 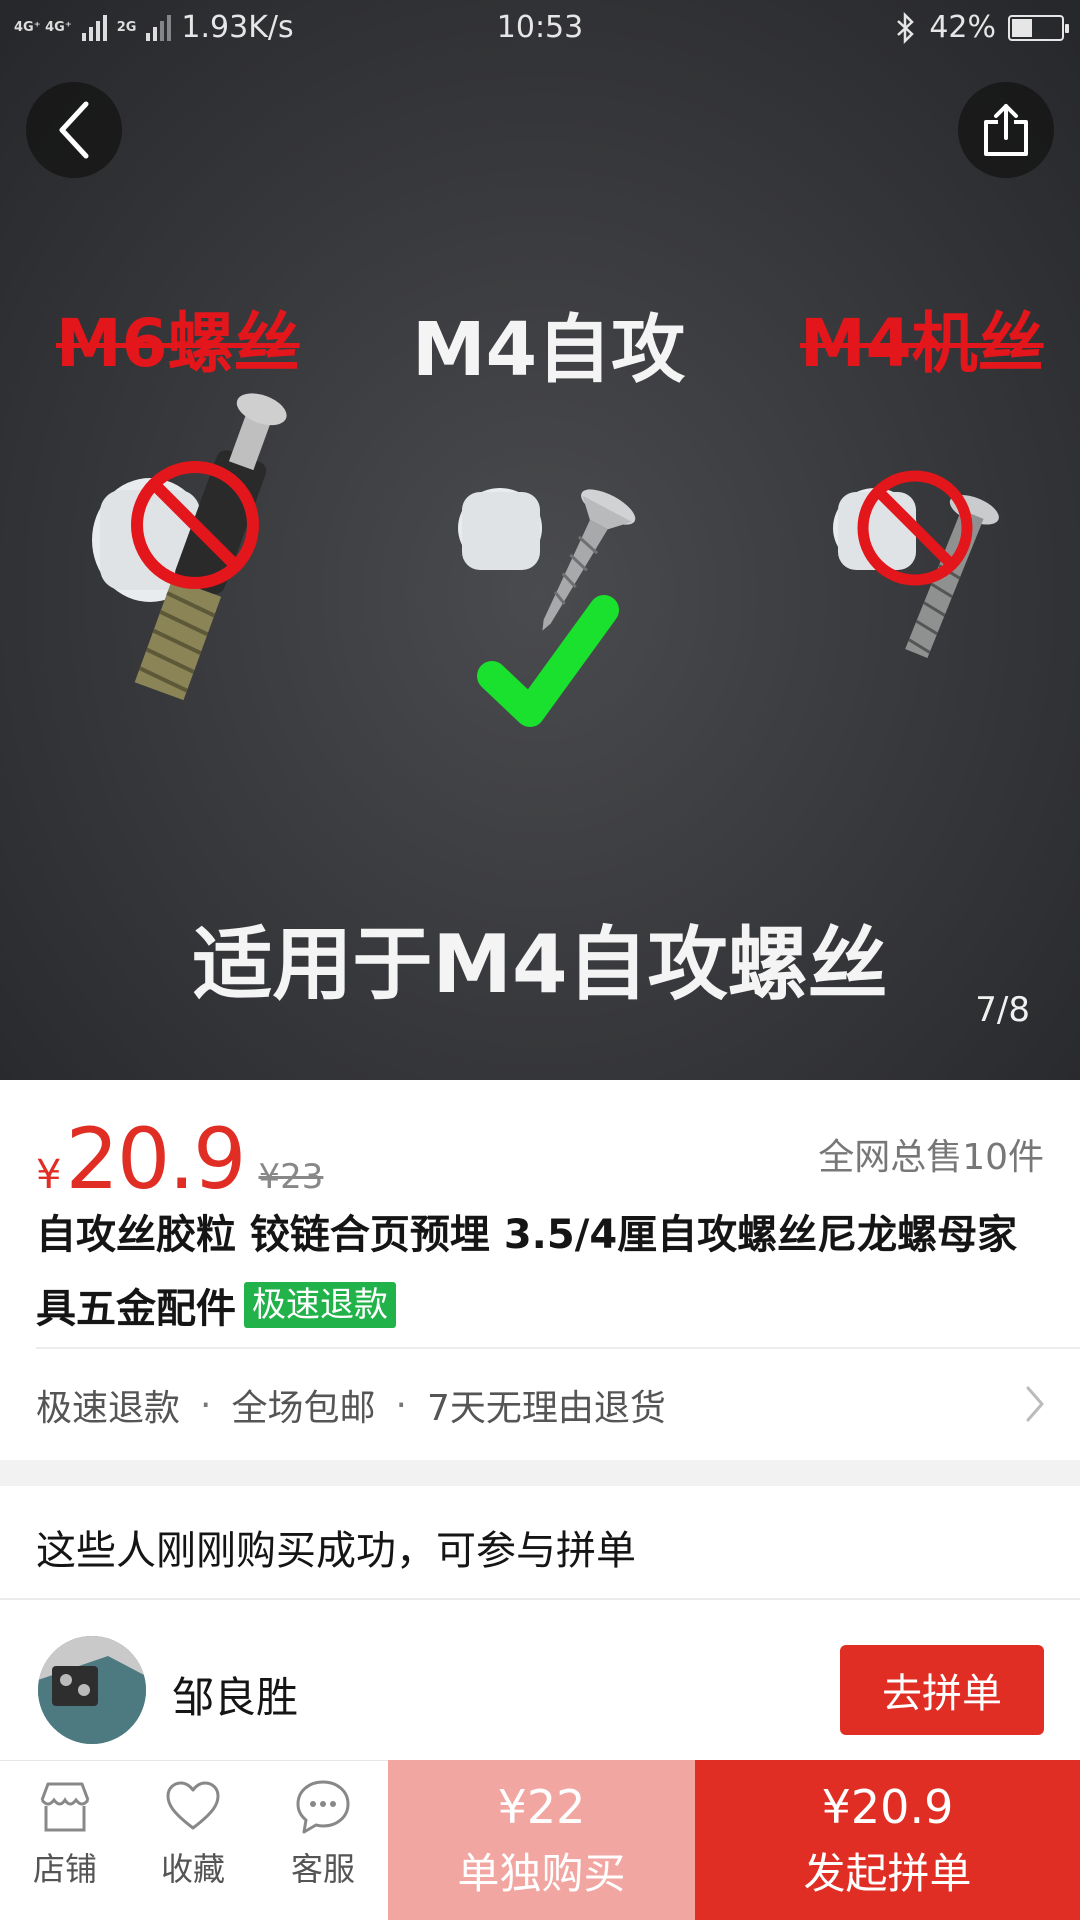 I want to click on group-price: 20.9, so click(x=155, y=1159).